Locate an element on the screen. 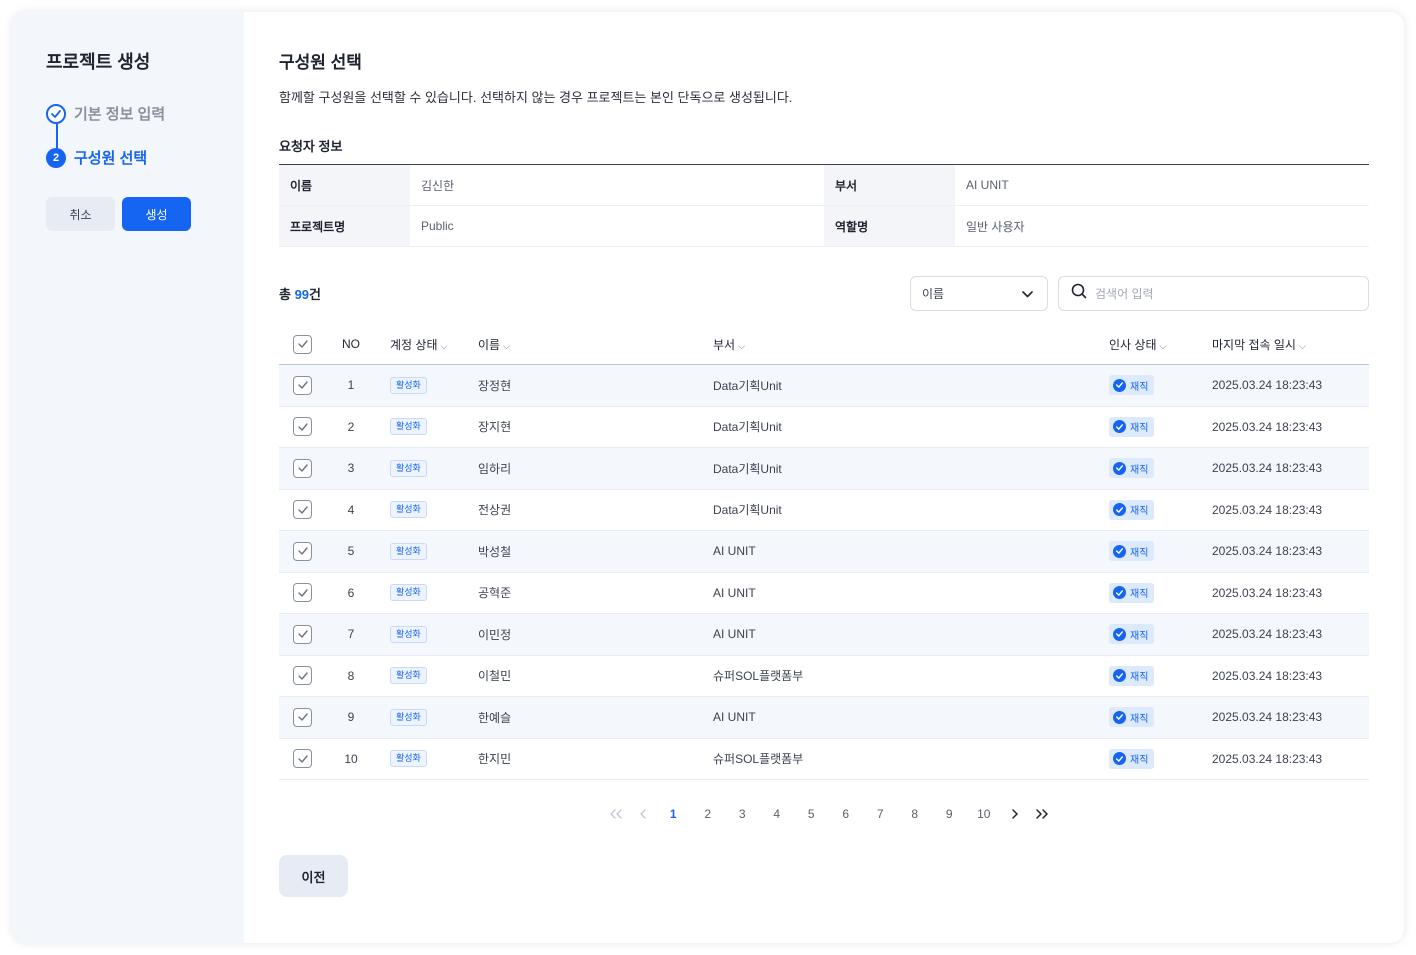  page-number: 9 is located at coordinates (949, 814).